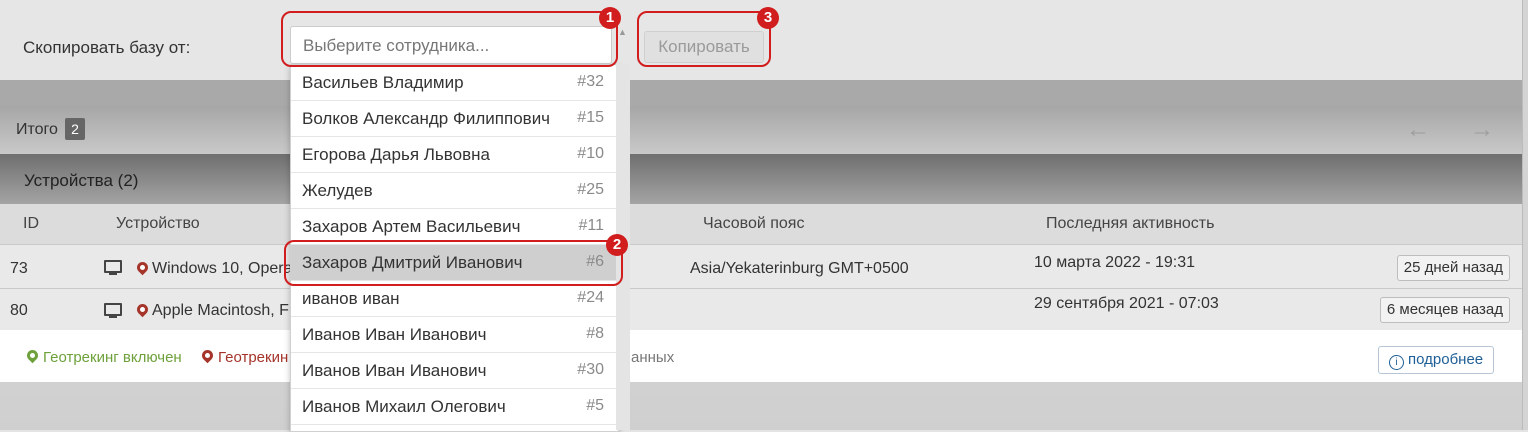 The height and width of the screenshot is (432, 1528). What do you see at coordinates (590, 117) in the screenshot?
I see `employee-option-id: #15` at bounding box center [590, 117].